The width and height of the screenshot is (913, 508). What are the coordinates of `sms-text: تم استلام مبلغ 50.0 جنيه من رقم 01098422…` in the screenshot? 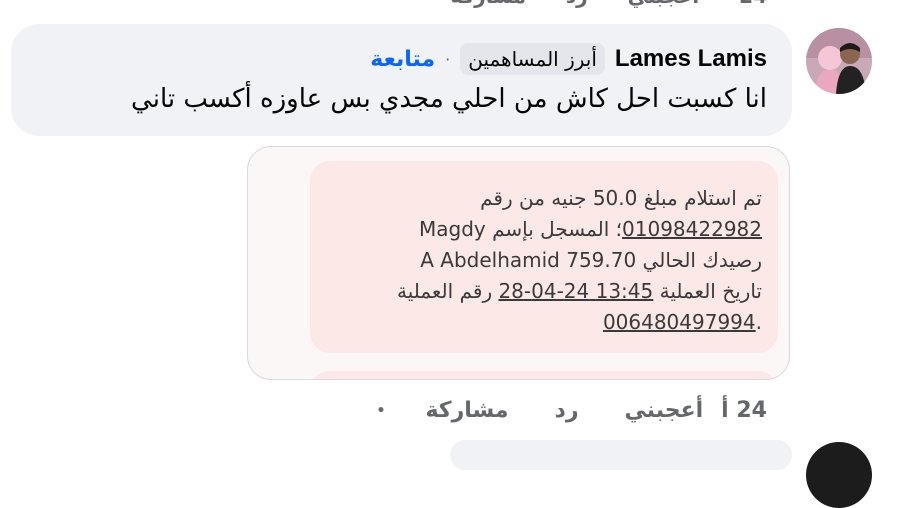 It's located at (542, 260).